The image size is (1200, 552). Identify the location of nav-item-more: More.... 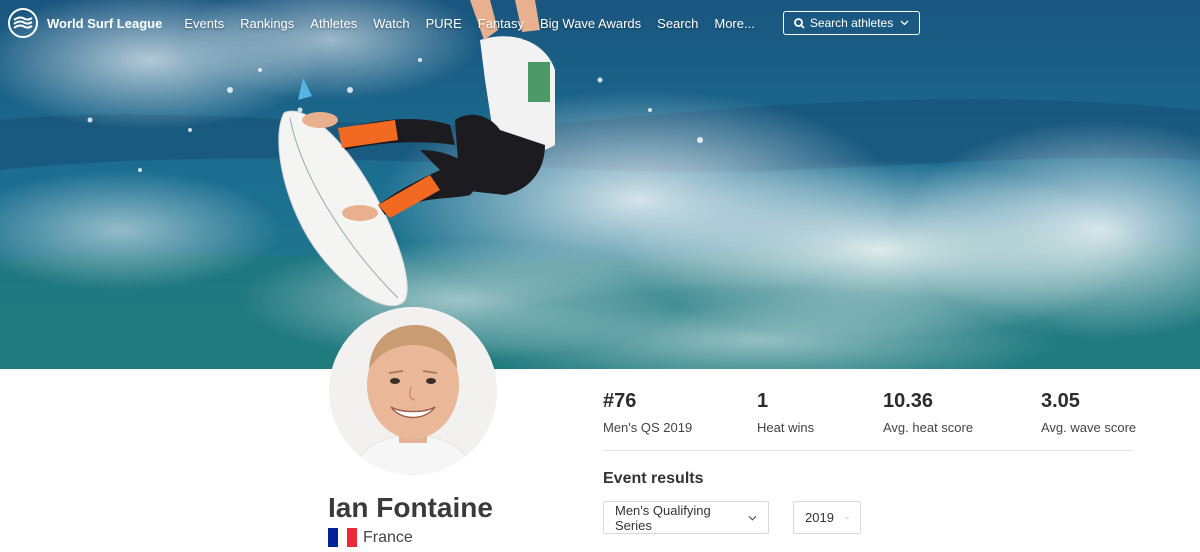
(734, 23).